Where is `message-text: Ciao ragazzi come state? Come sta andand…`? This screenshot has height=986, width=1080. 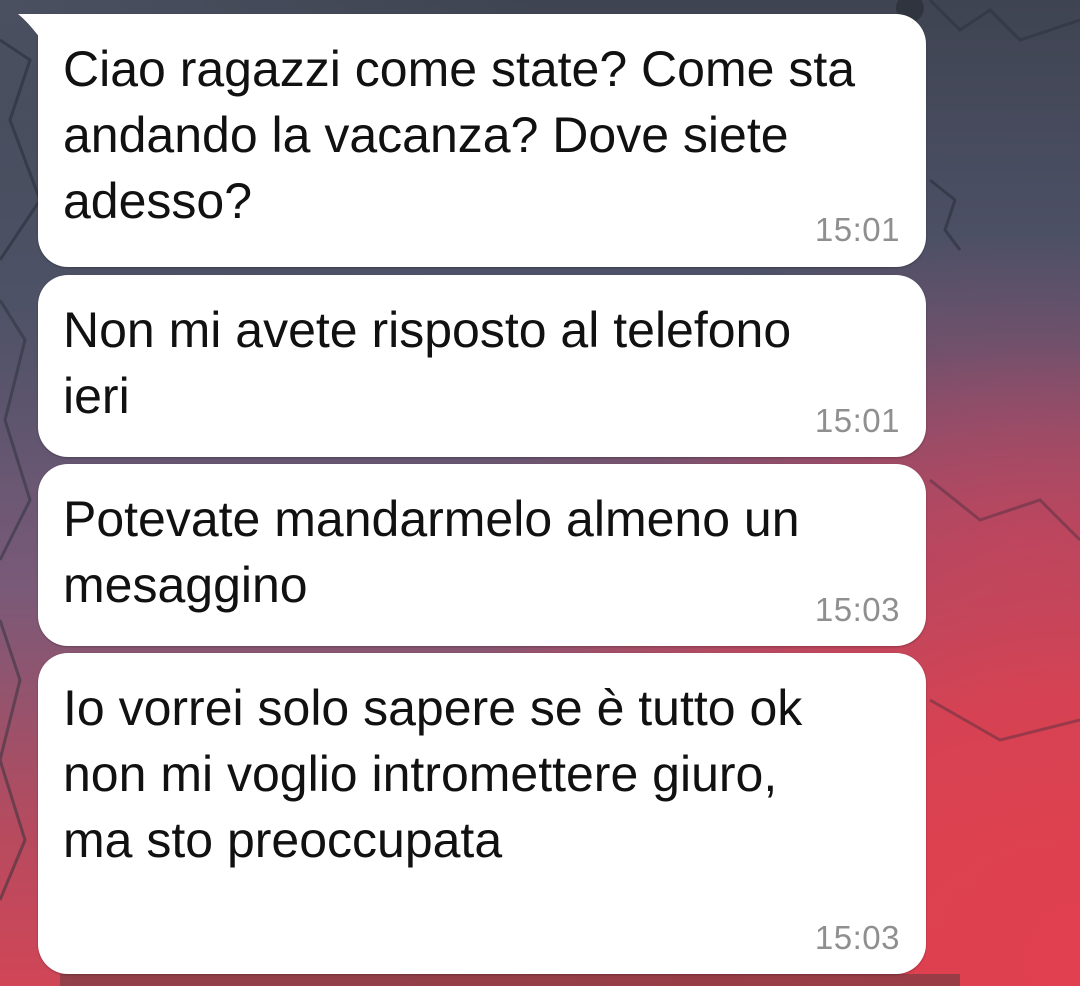 message-text: Ciao ragazzi come state? Come sta andand… is located at coordinates (466, 135).